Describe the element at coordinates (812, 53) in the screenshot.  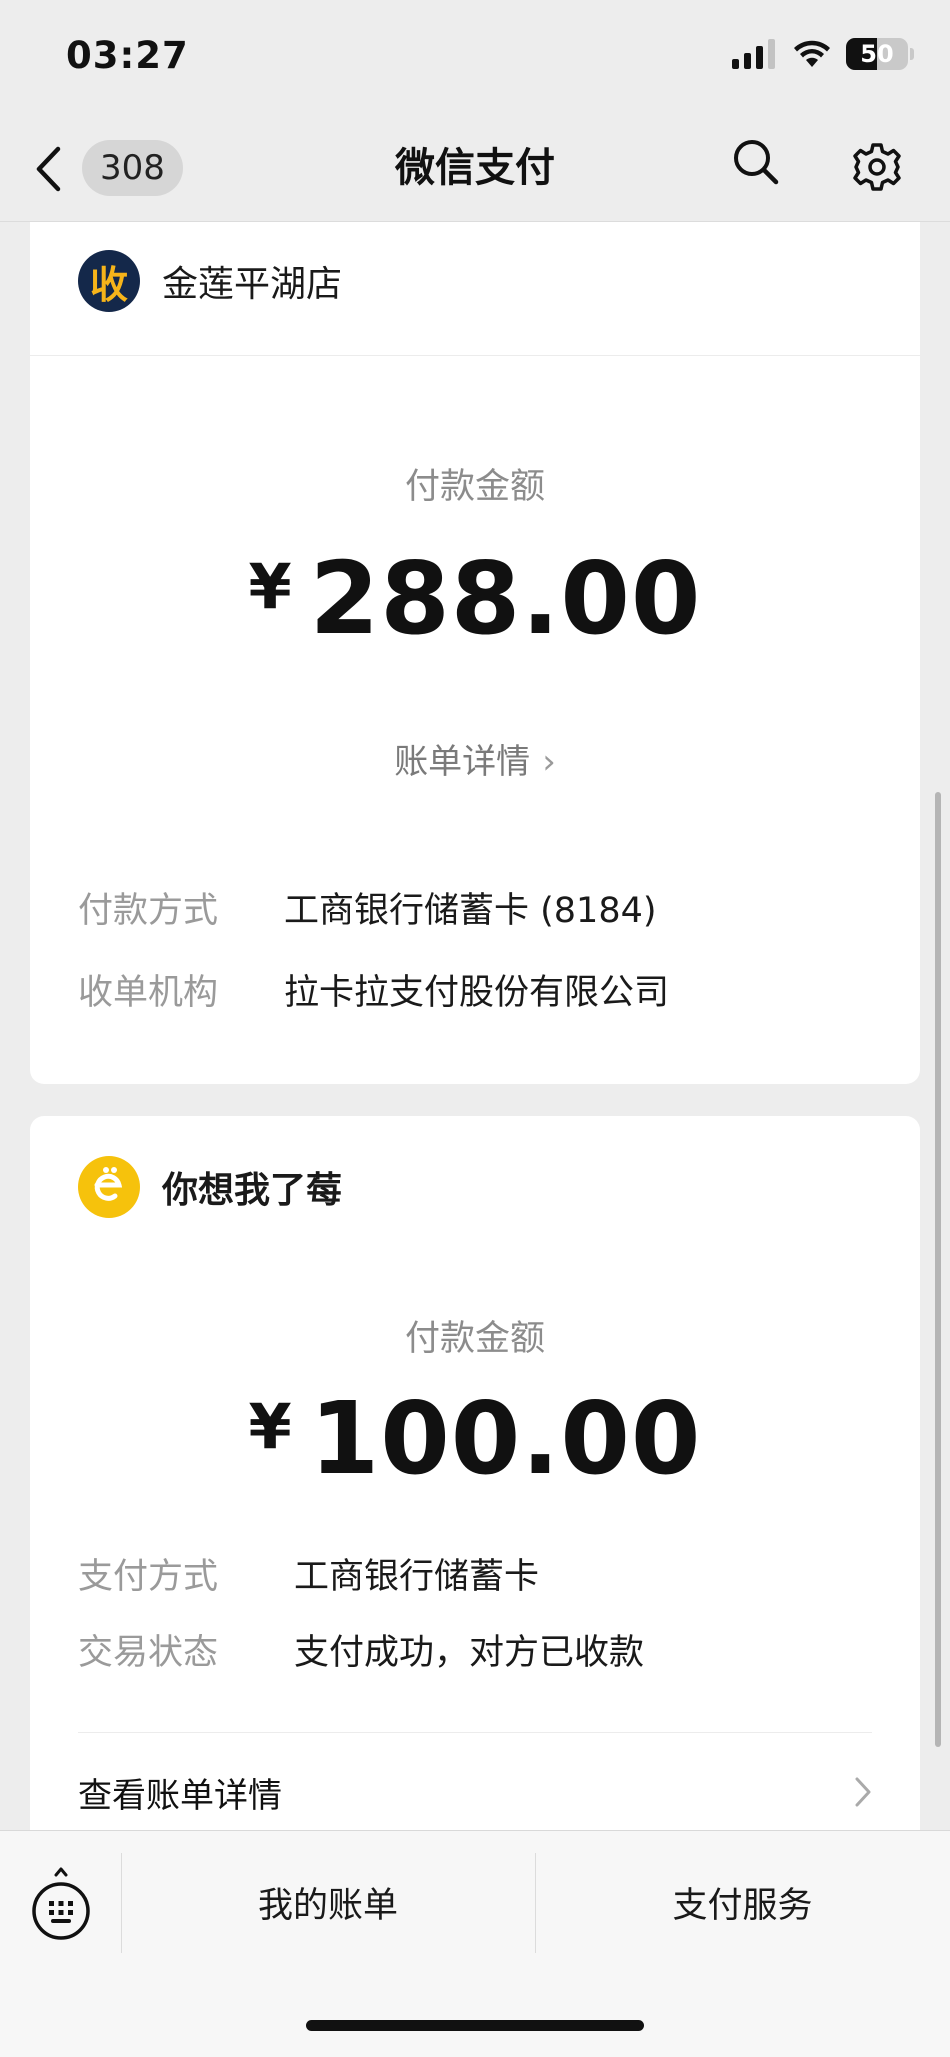
I see `wifi-icon` at that location.